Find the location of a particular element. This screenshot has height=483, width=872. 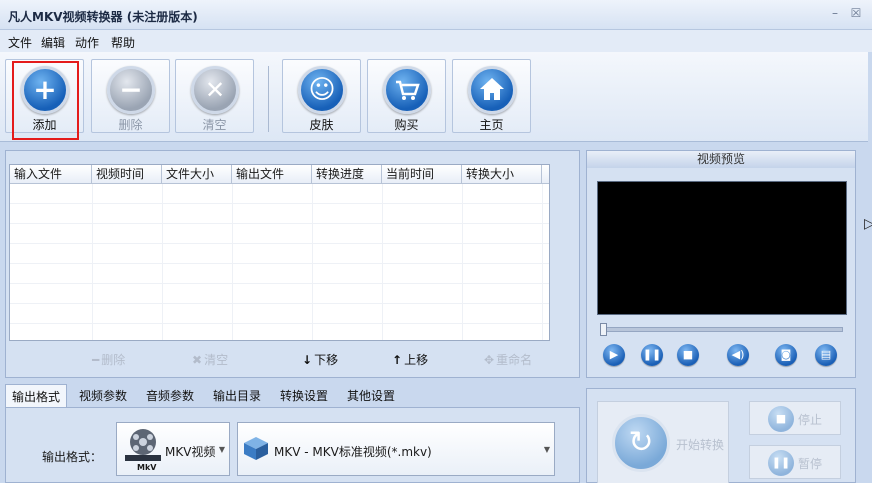

stop-label: 停止 is located at coordinates (810, 420).